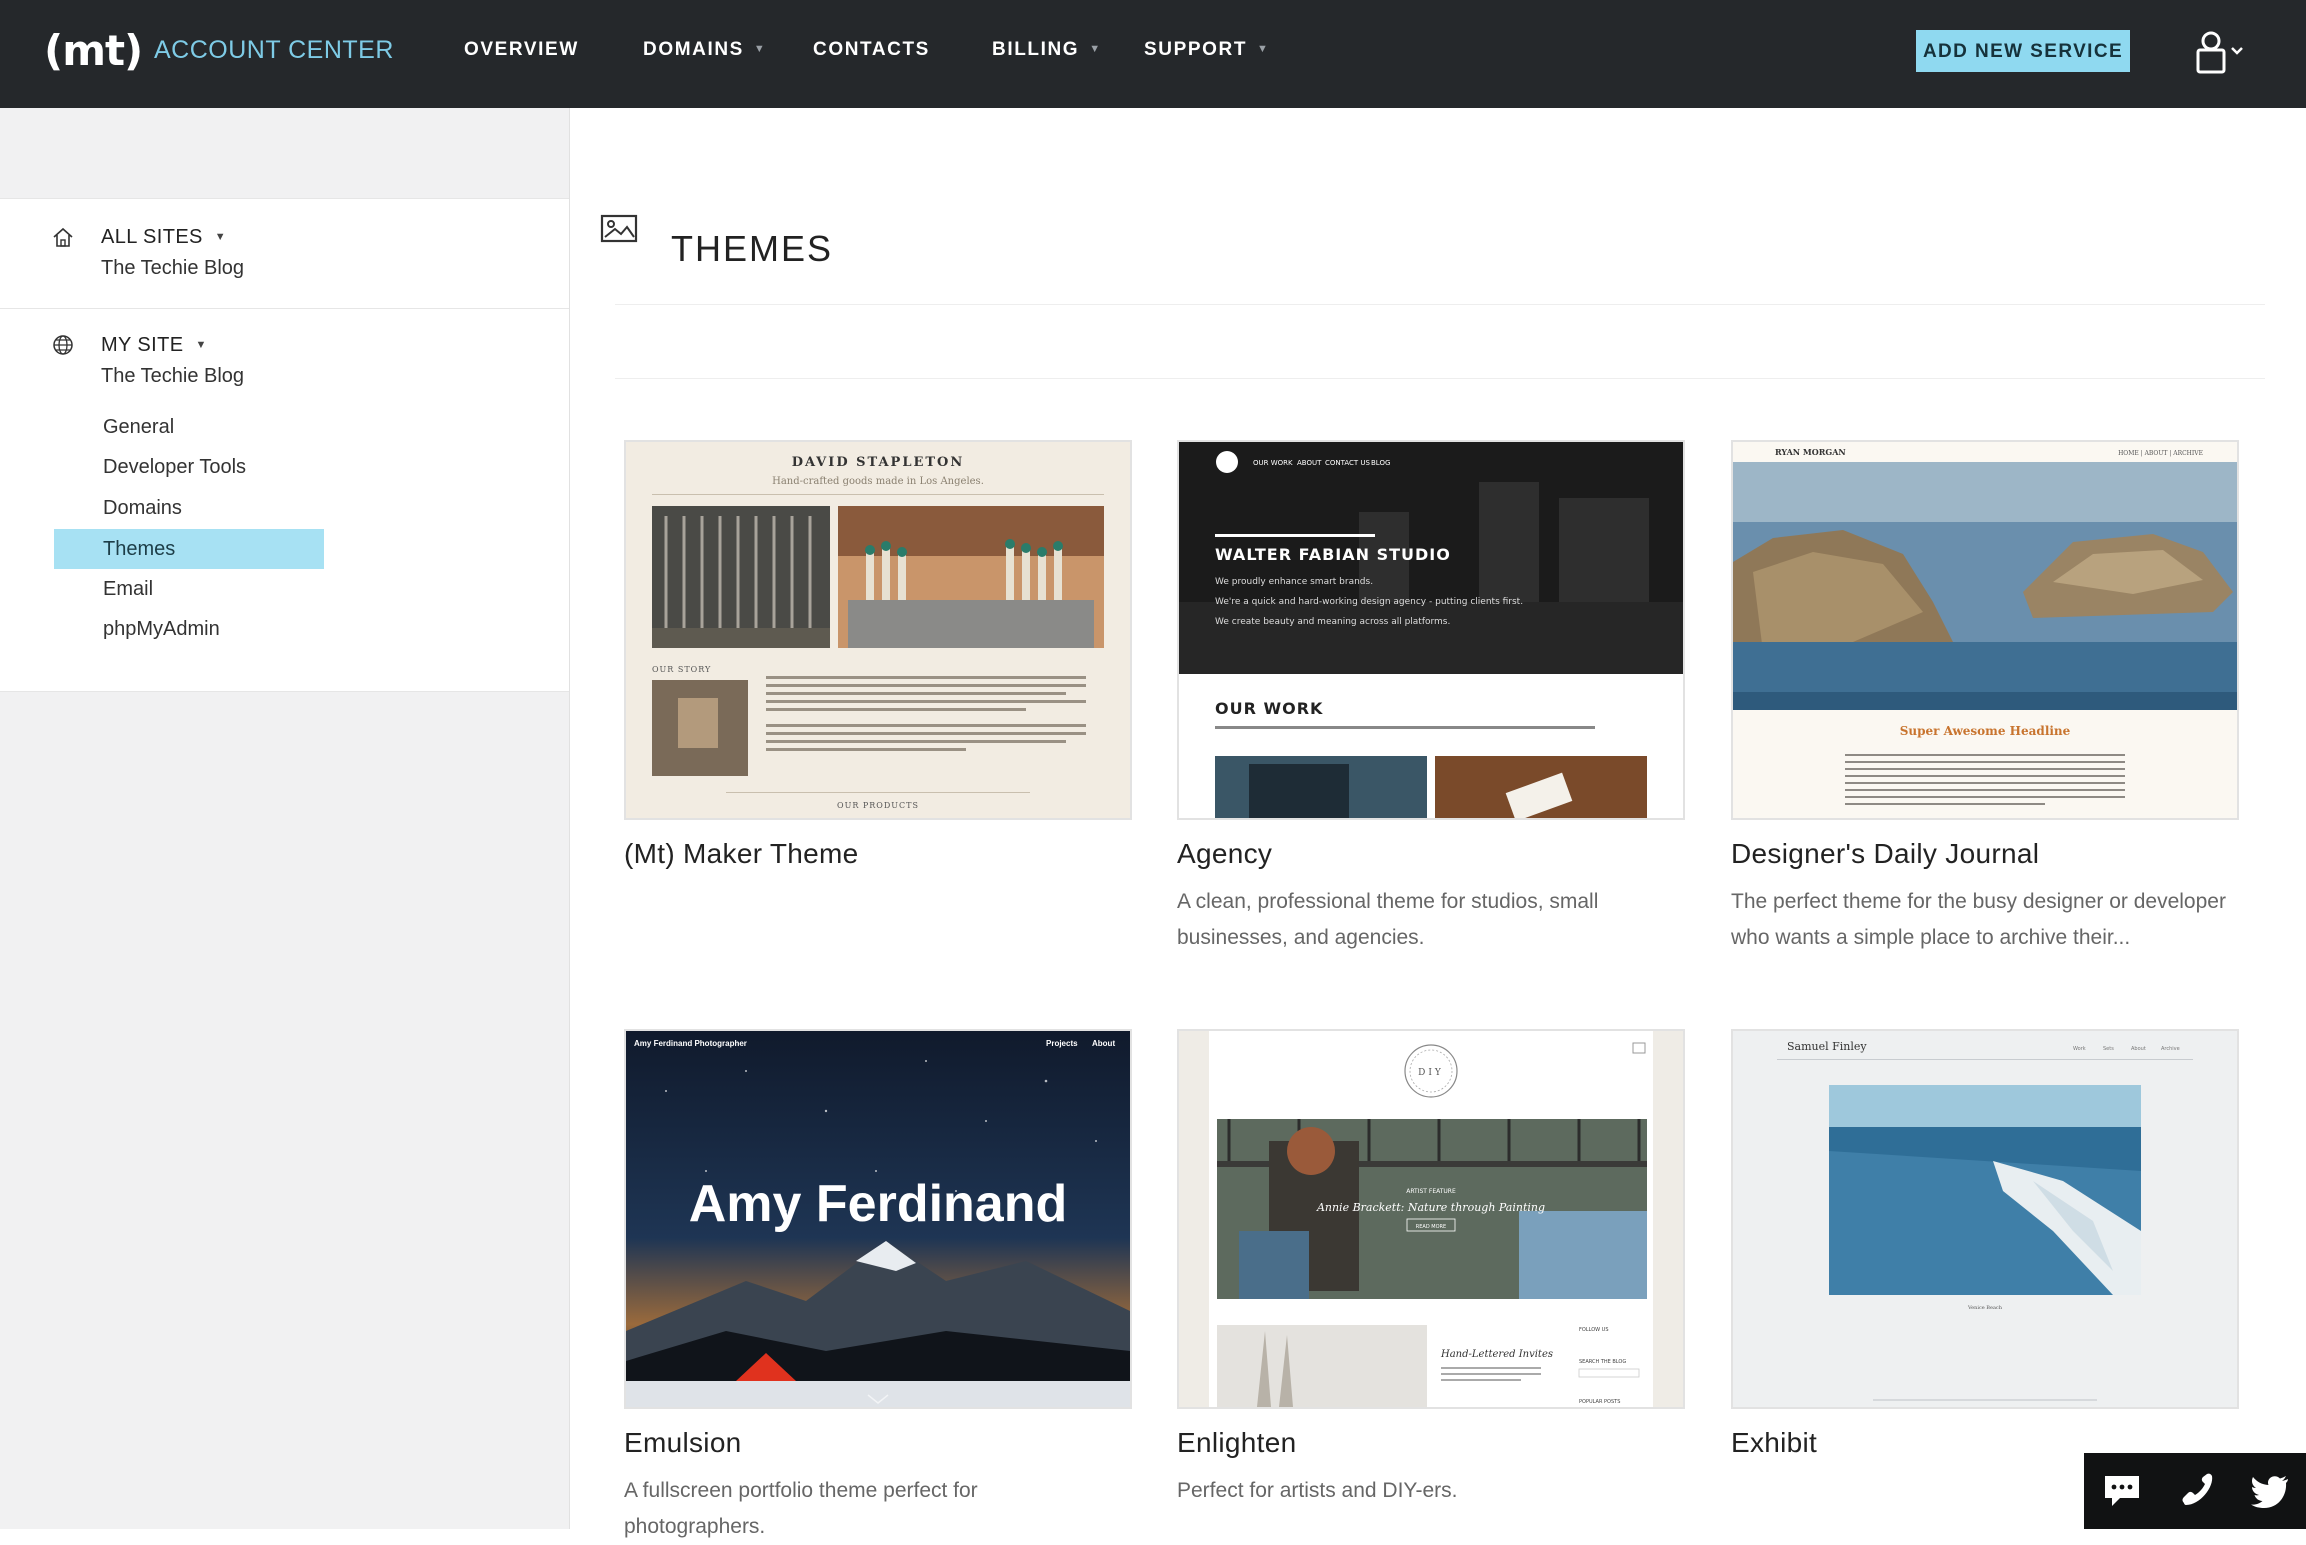  Describe the element at coordinates (1380, 463) in the screenshot. I see `preview-nav: BLOG` at that location.